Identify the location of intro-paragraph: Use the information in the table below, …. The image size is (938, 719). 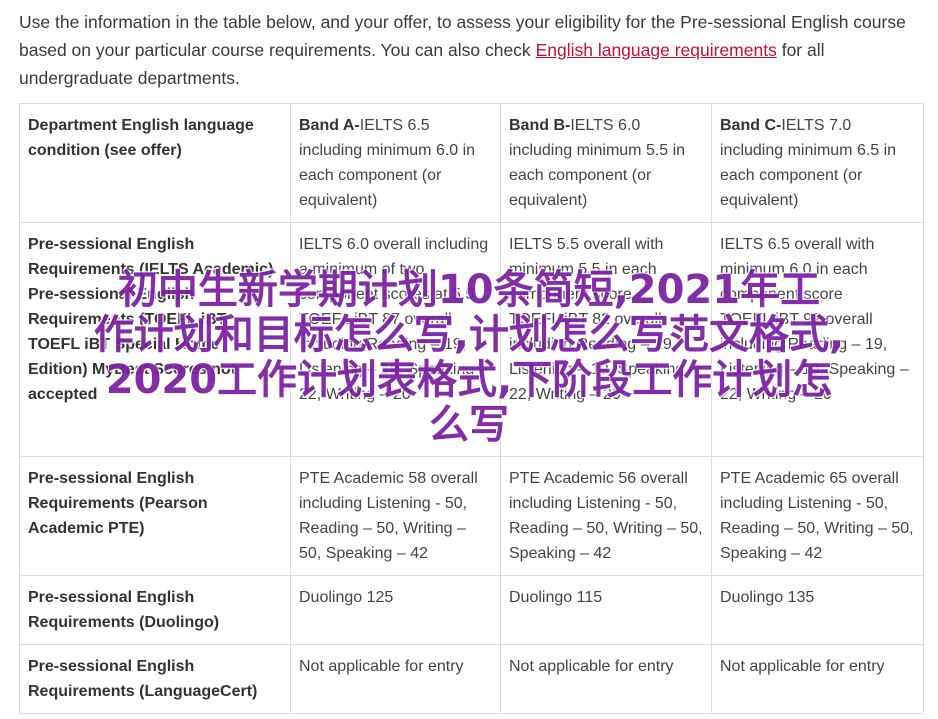
(471, 50).